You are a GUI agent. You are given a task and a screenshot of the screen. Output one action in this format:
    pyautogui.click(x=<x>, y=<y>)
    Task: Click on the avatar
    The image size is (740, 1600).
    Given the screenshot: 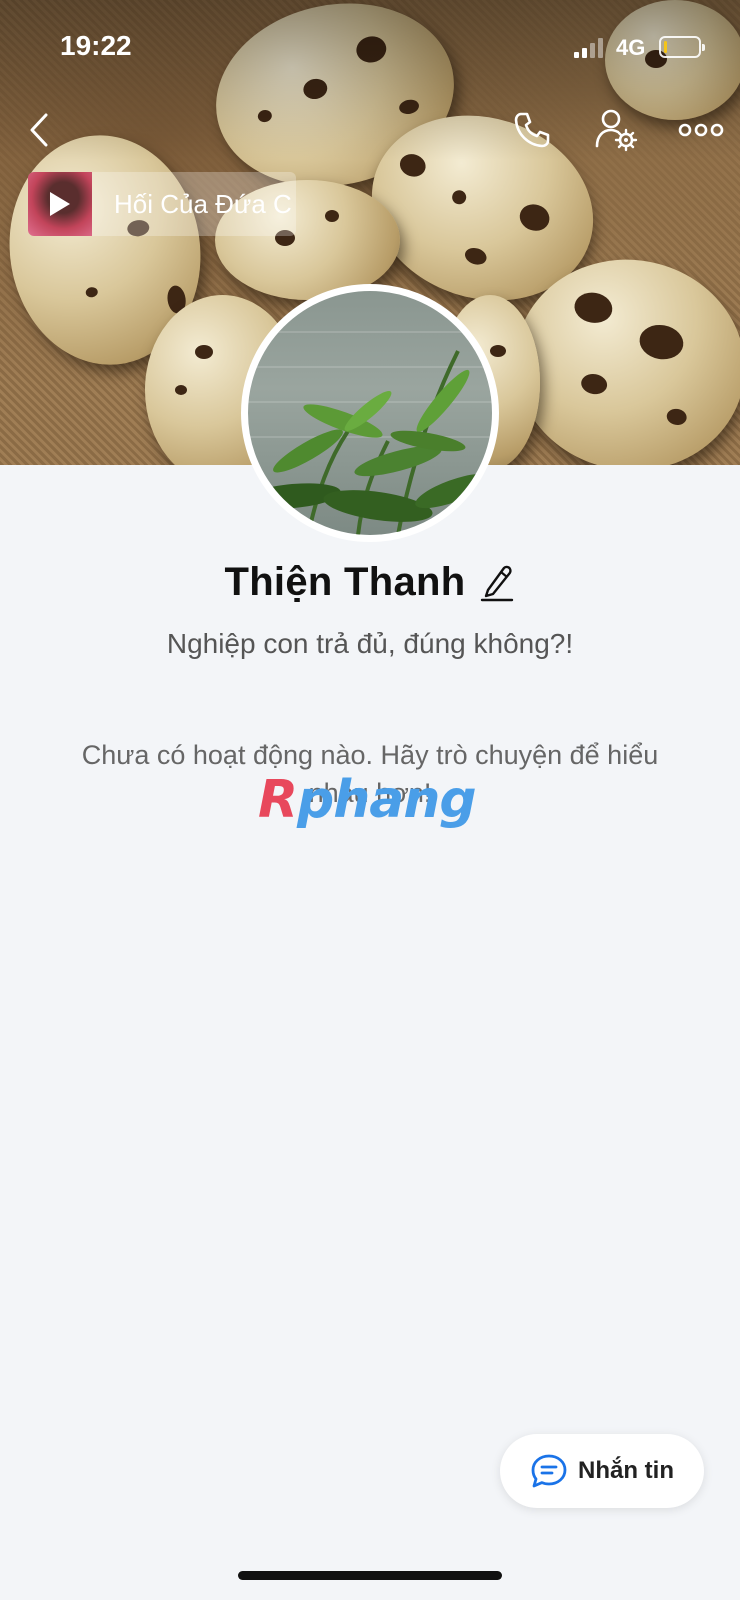 What is the action you would take?
    pyautogui.click(x=370, y=413)
    